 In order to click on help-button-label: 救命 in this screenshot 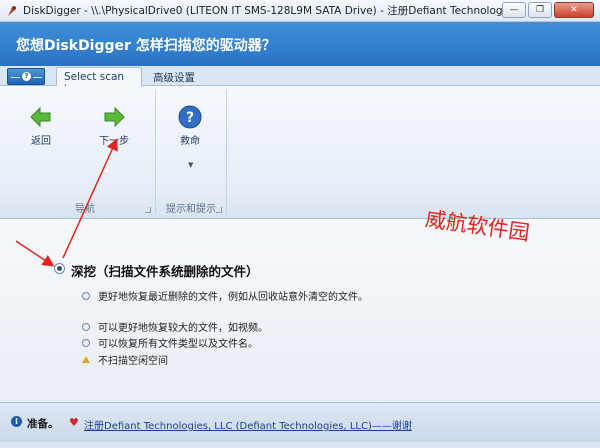, I will do `click(190, 141)`.